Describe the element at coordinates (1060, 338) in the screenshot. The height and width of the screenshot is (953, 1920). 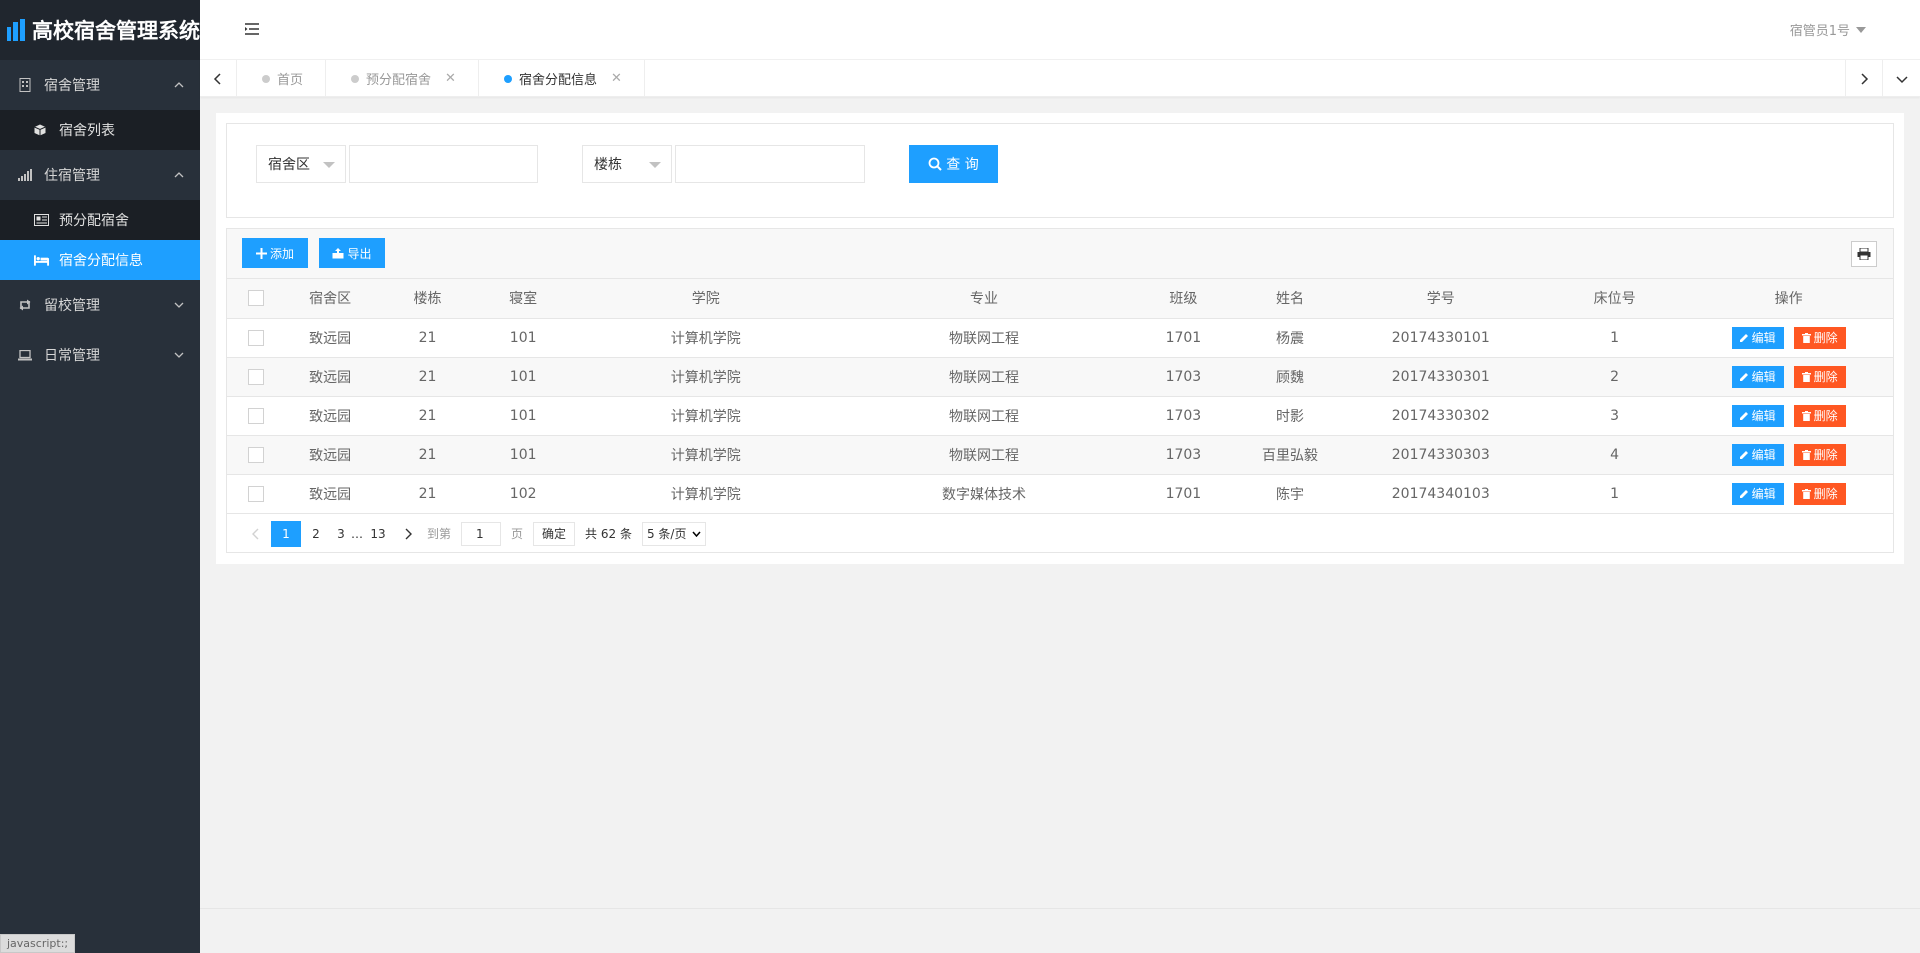
I see `table-row: 致远园 21 101 计算机学院 物联网工程 1701 杨震 20174330101 1 编辑 删除` at that location.